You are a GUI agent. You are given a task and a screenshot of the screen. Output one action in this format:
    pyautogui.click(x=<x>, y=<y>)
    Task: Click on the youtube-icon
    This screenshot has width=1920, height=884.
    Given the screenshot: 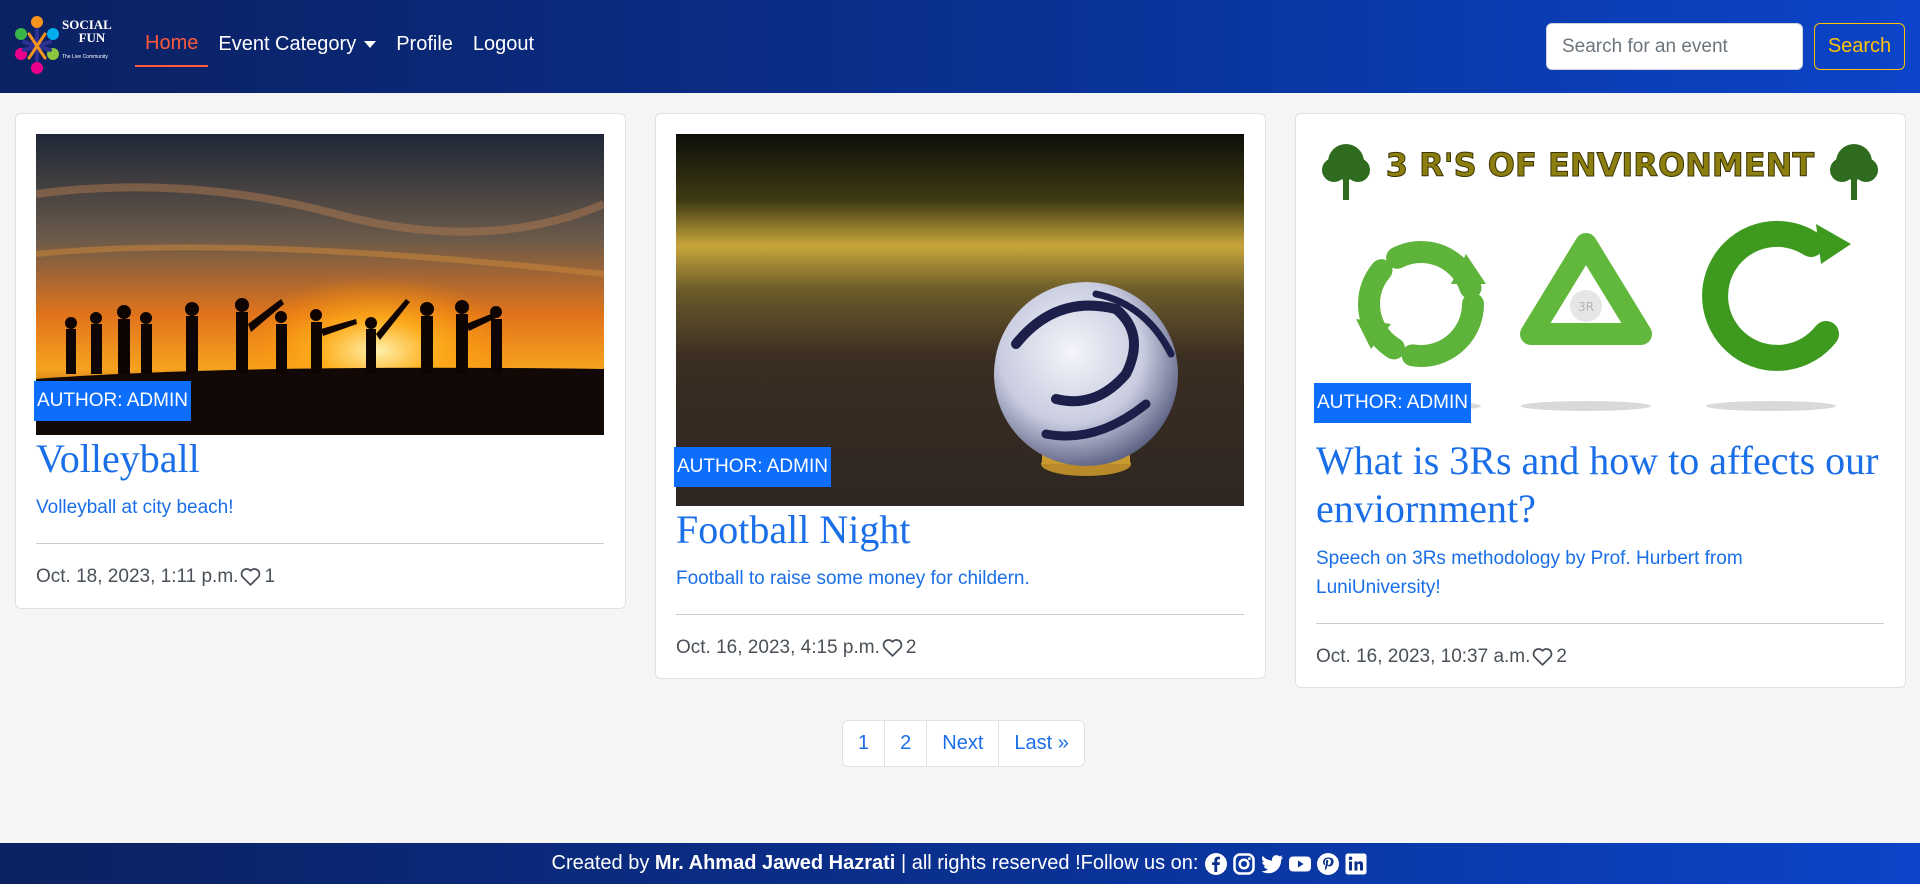 What is the action you would take?
    pyautogui.click(x=1300, y=864)
    